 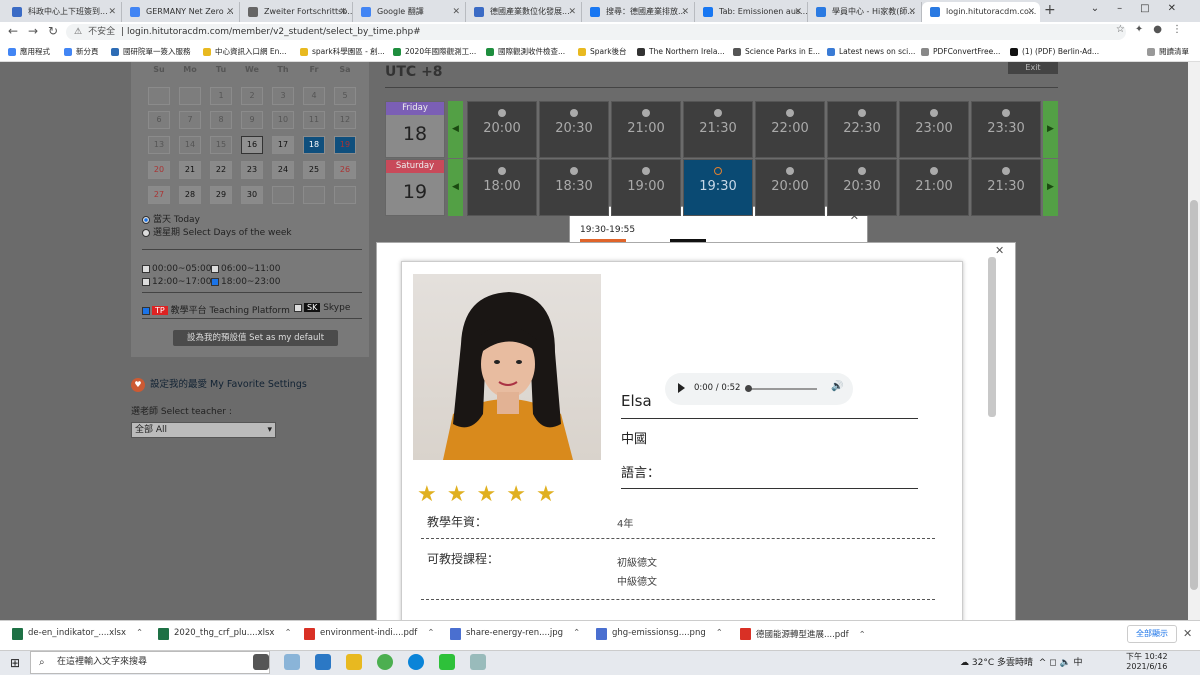 I want to click on bookmark-item: 國研院單一簽入服務, so click(x=151, y=51).